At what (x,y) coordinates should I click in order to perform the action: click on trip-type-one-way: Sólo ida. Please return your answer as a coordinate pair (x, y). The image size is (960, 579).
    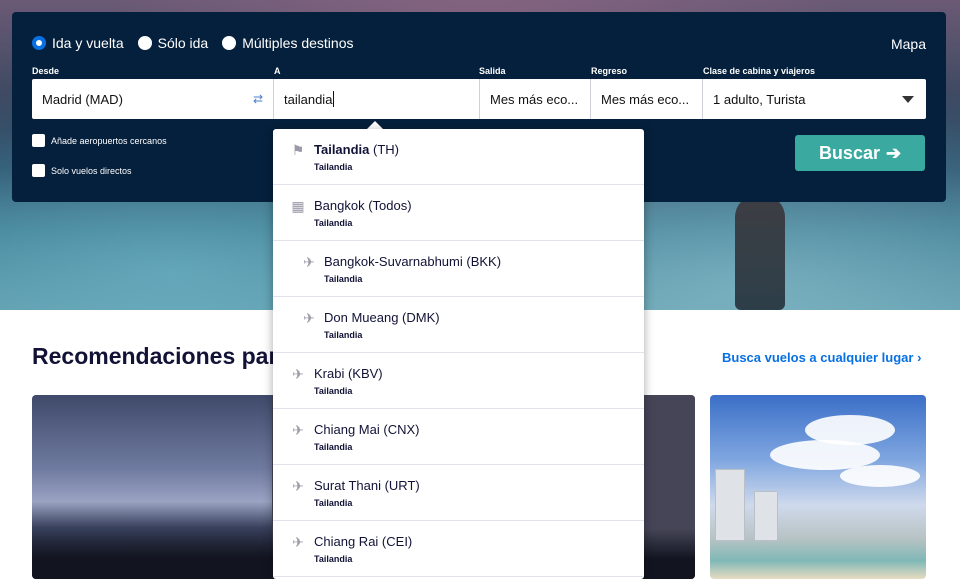
    Looking at the image, I should click on (173, 43).